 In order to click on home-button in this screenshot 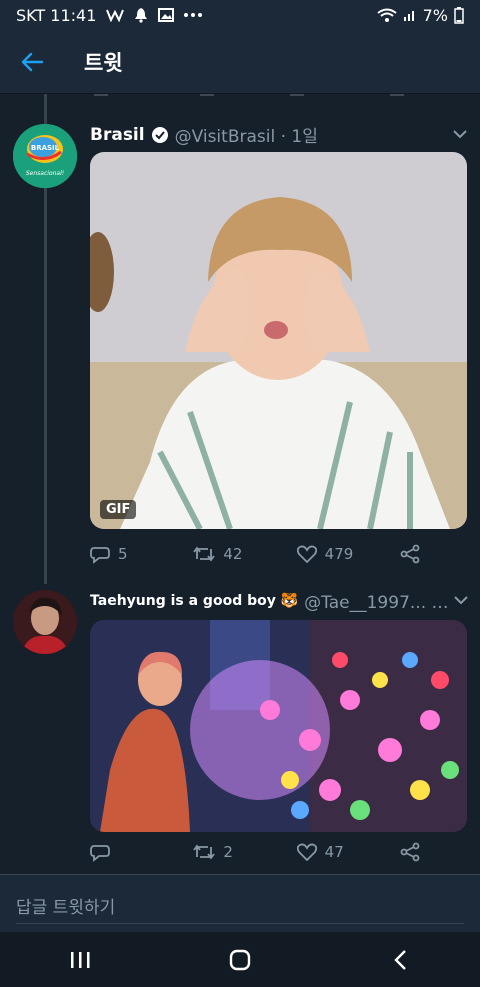, I will do `click(240, 959)`.